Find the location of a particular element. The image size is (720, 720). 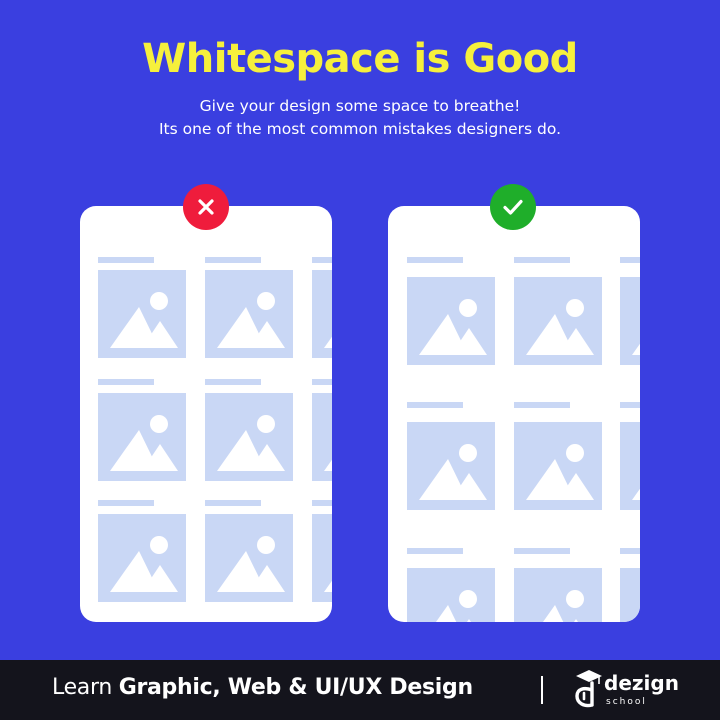

logo-mark-icon is located at coordinates (588, 689).